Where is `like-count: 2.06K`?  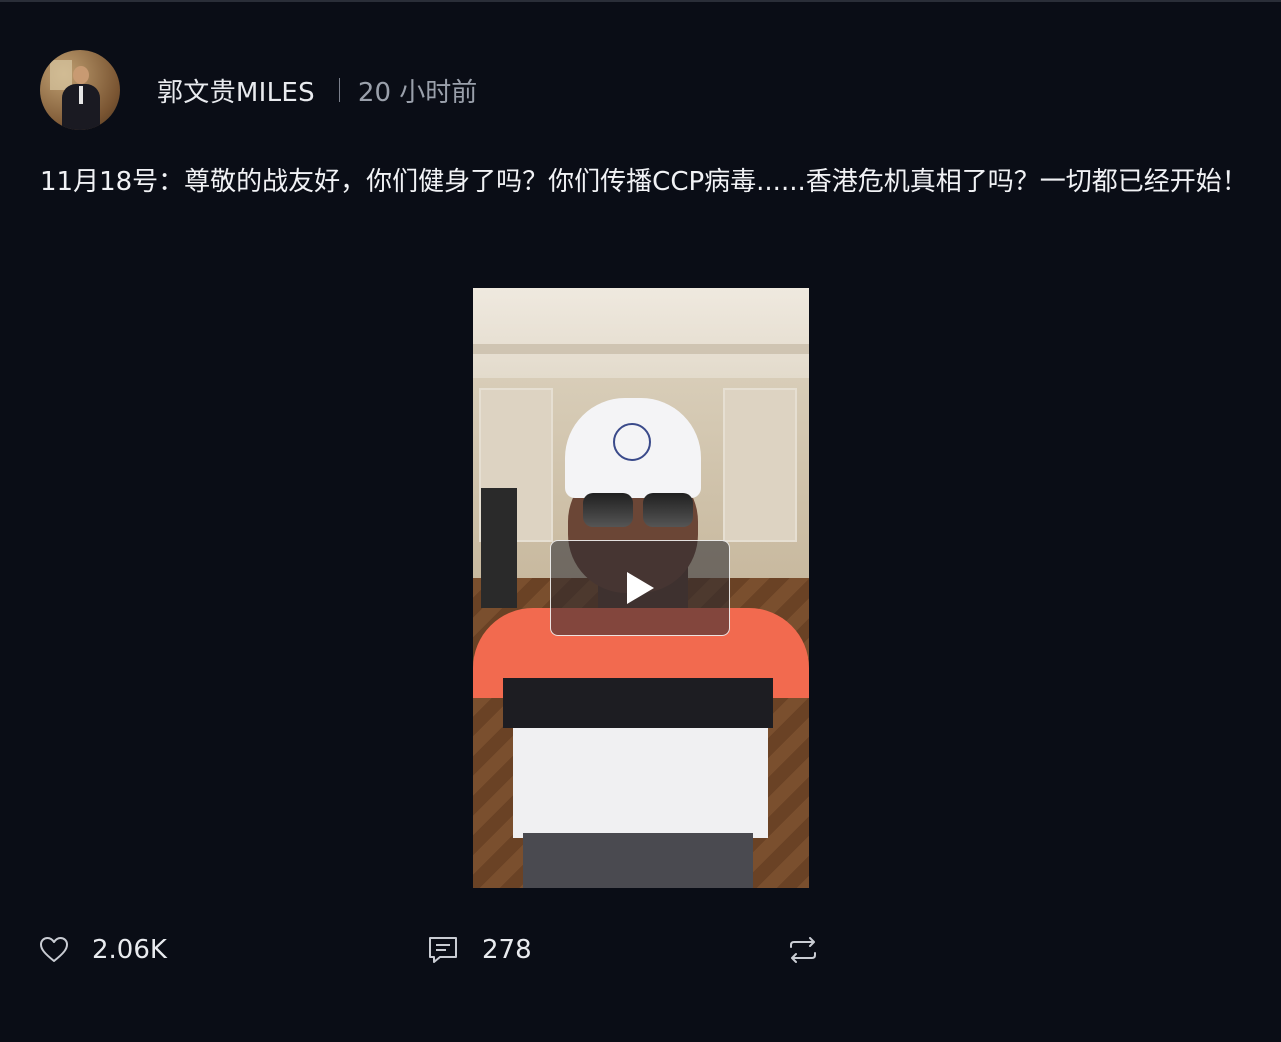
like-count: 2.06K is located at coordinates (129, 950).